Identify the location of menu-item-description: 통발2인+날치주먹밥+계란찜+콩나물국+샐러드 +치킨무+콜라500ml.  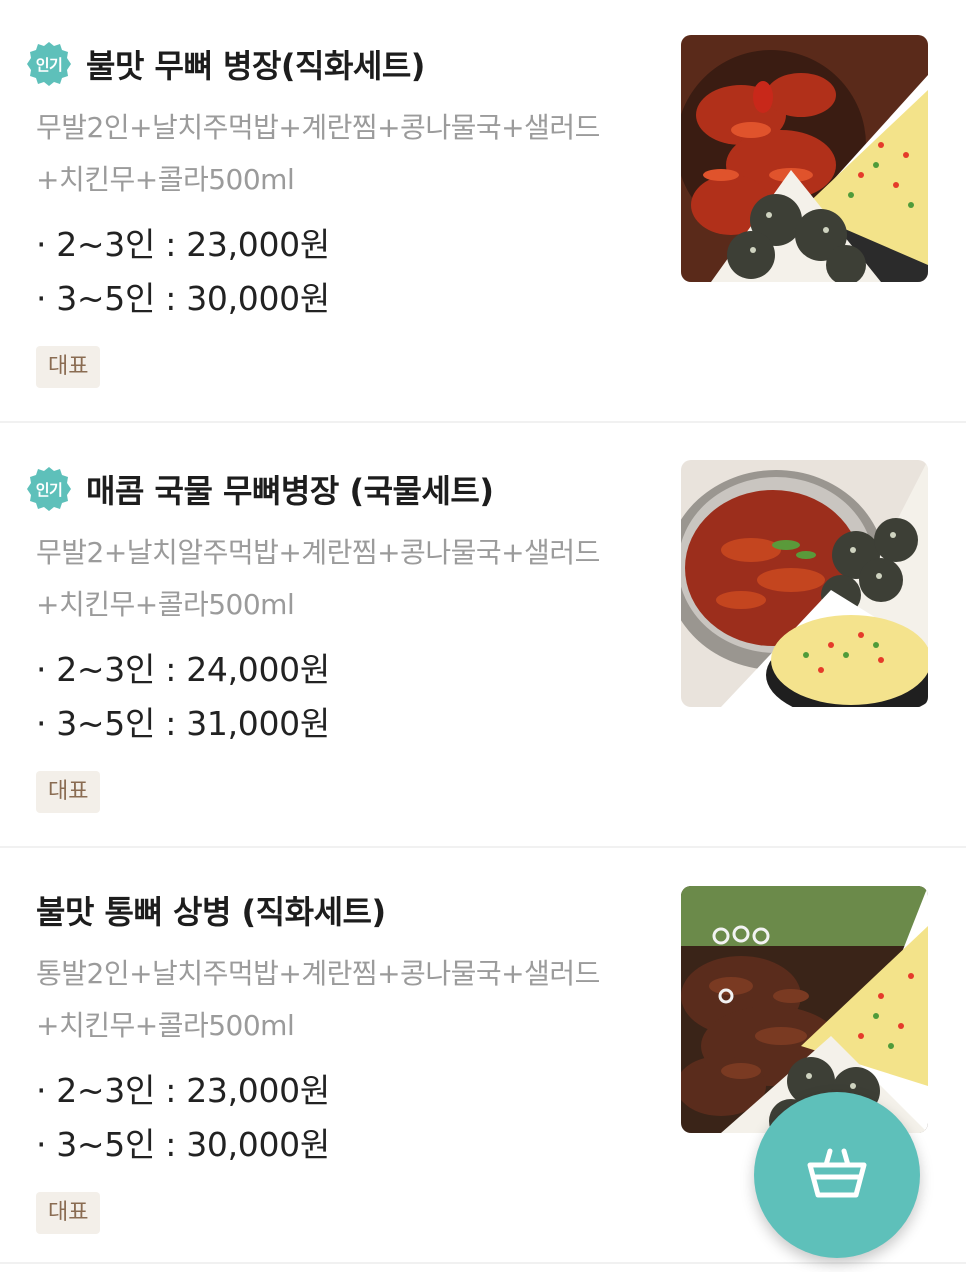
(318, 999).